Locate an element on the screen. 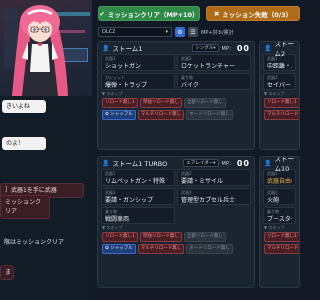 Image resolution: width=320 pixels, height=300 pixels. mission-clear-button: ✔ ミッションクリア（MP+10） is located at coordinates (149, 13).